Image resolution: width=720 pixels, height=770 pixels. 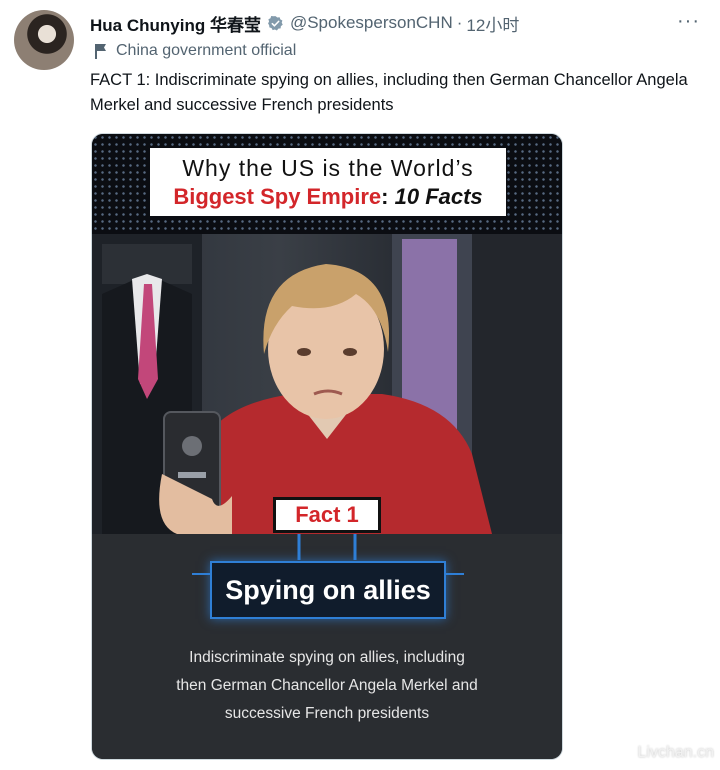 I want to click on fact-label: Fact 1, so click(x=327, y=515).